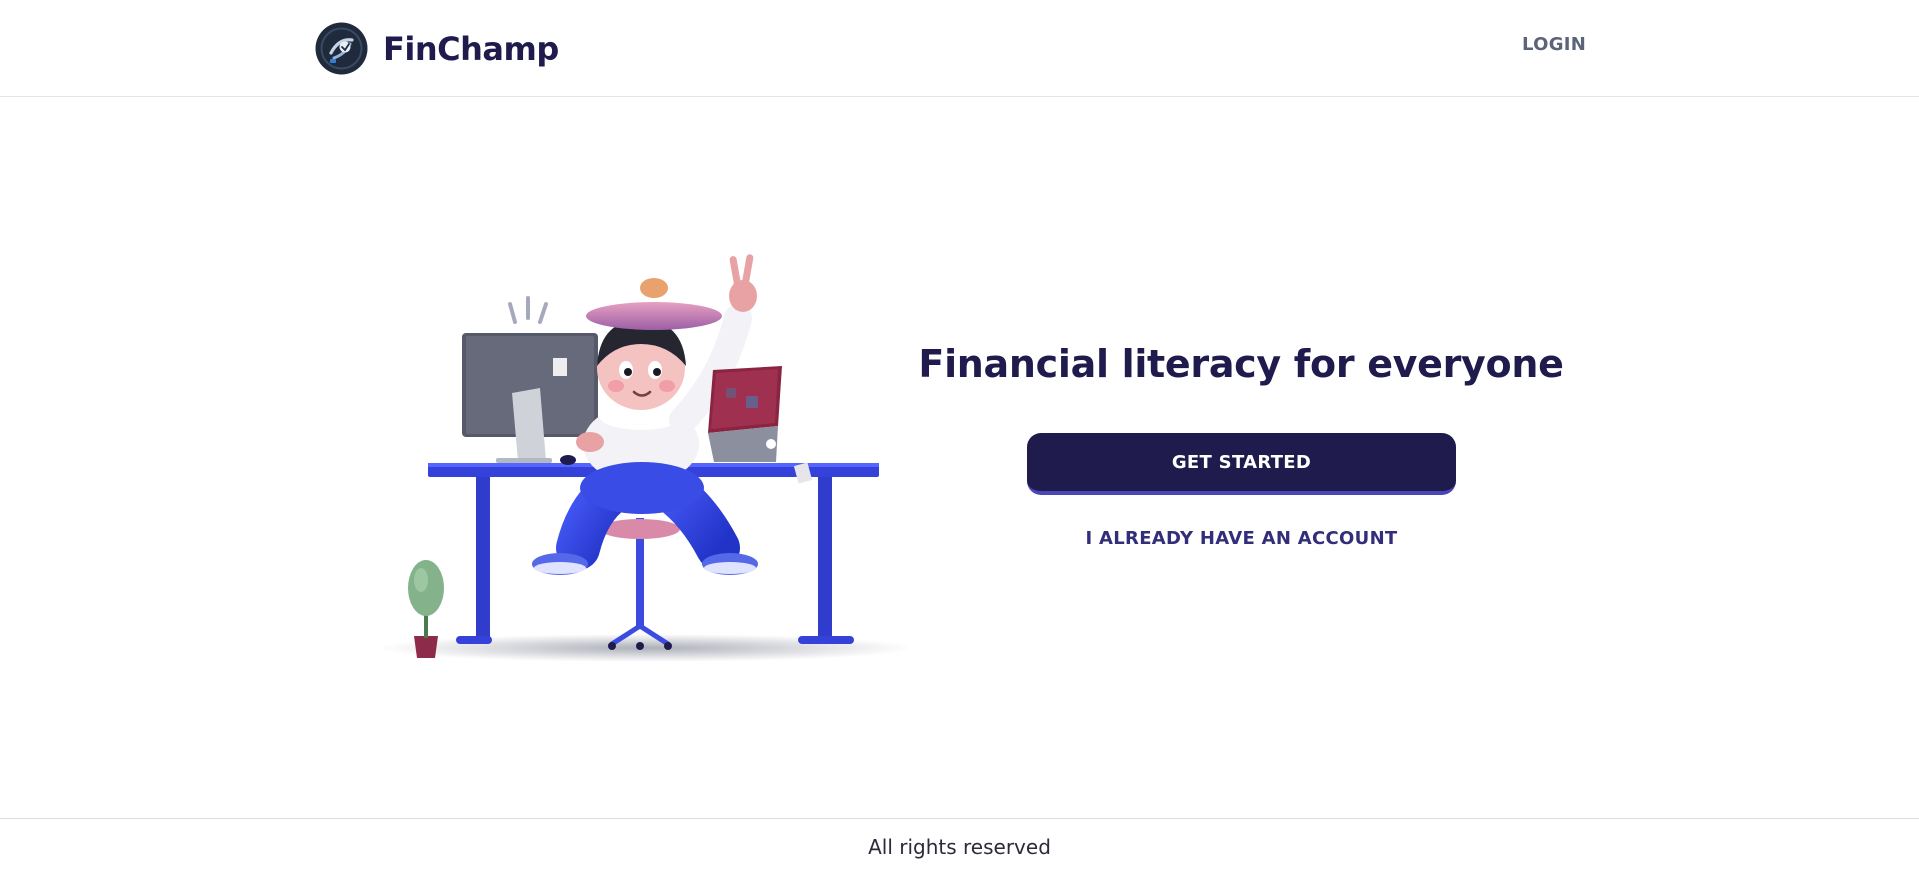 The image size is (1919, 869). I want to click on finchamp-logo-icon, so click(341, 48).